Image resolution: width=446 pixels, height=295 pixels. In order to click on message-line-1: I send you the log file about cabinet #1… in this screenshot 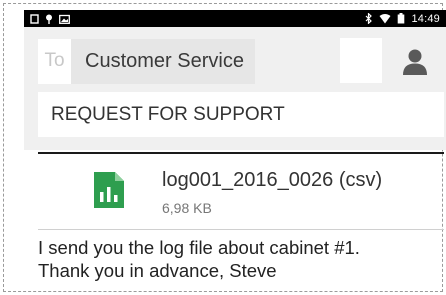, I will do `click(199, 247)`.